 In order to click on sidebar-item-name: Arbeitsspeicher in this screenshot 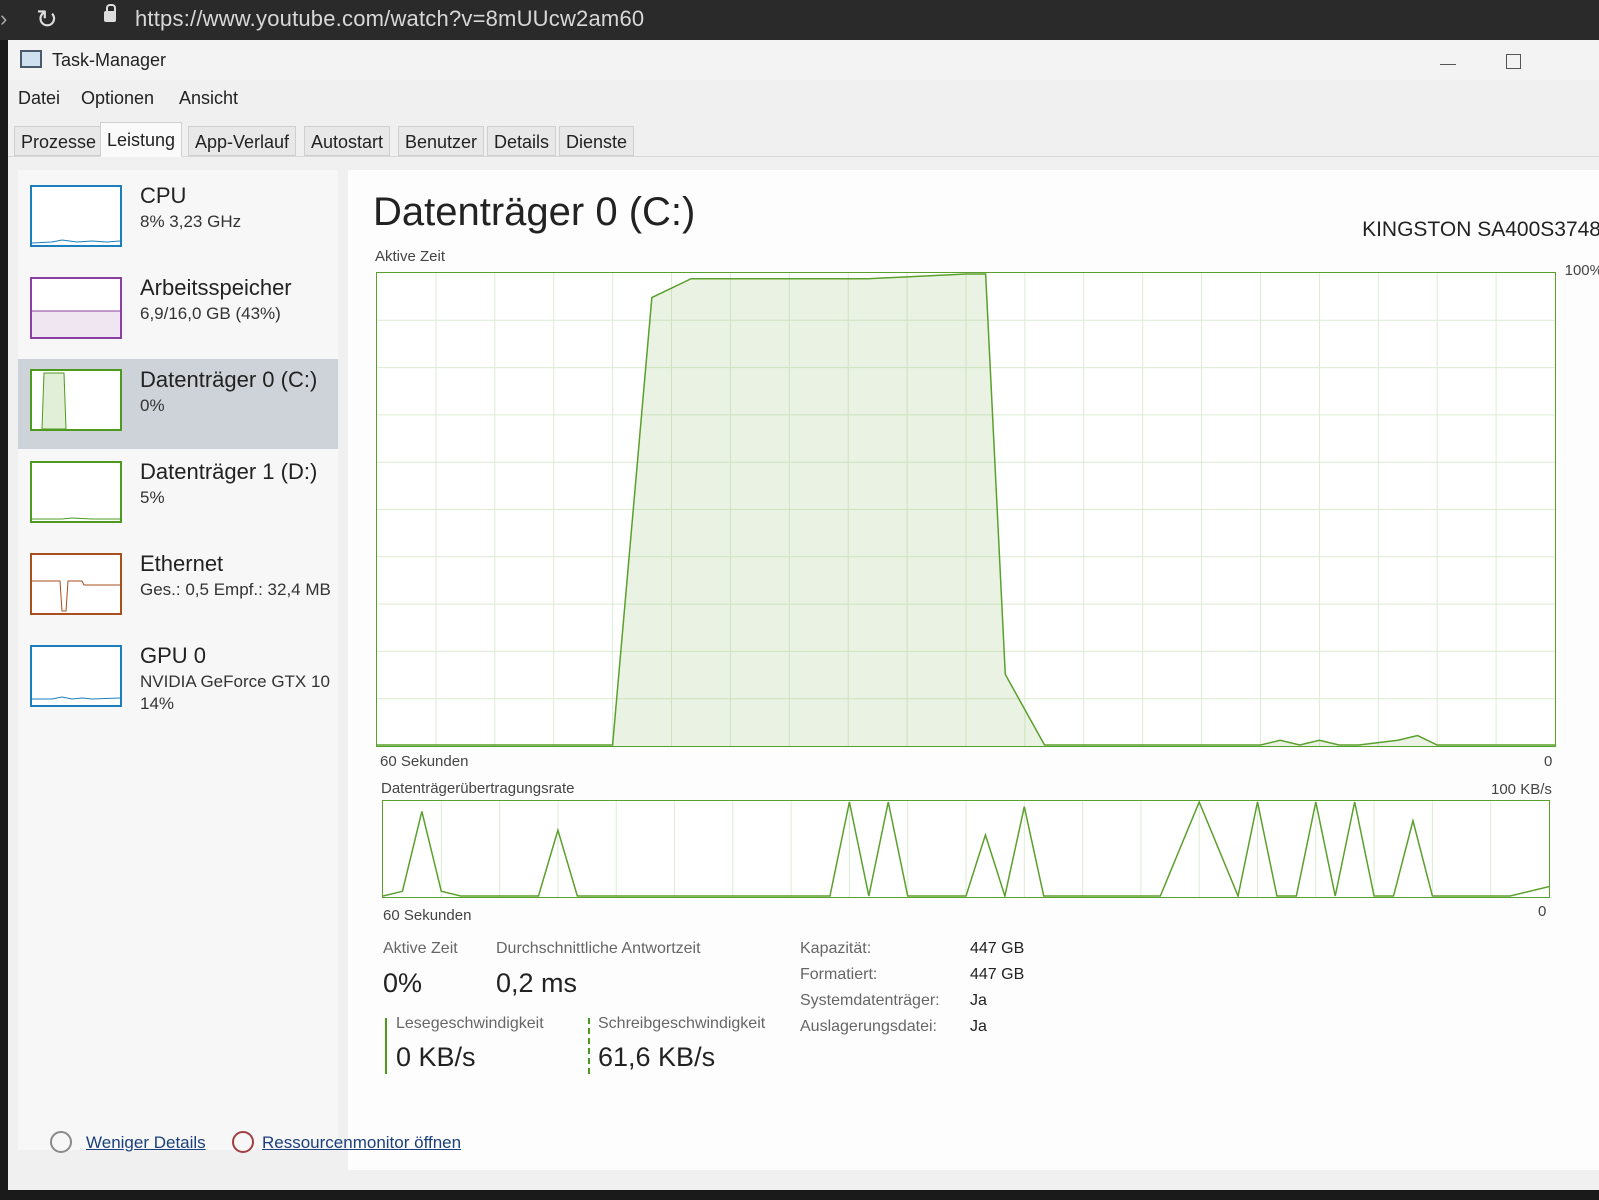, I will do `click(216, 287)`.